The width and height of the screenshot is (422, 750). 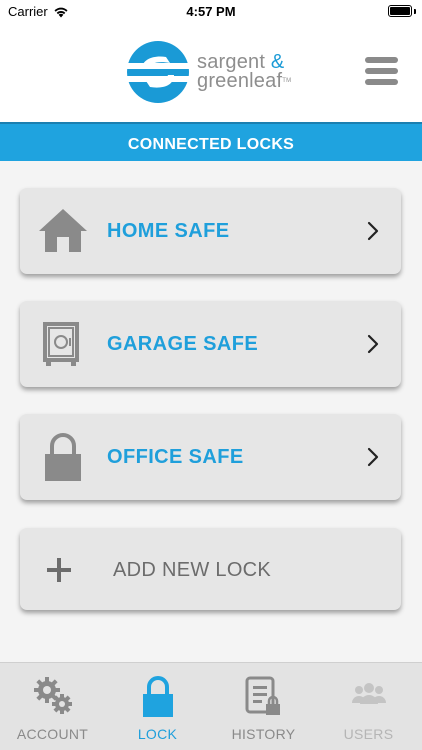 I want to click on status-bar: Carrier 4:57 PM, so click(x=211, y=12).